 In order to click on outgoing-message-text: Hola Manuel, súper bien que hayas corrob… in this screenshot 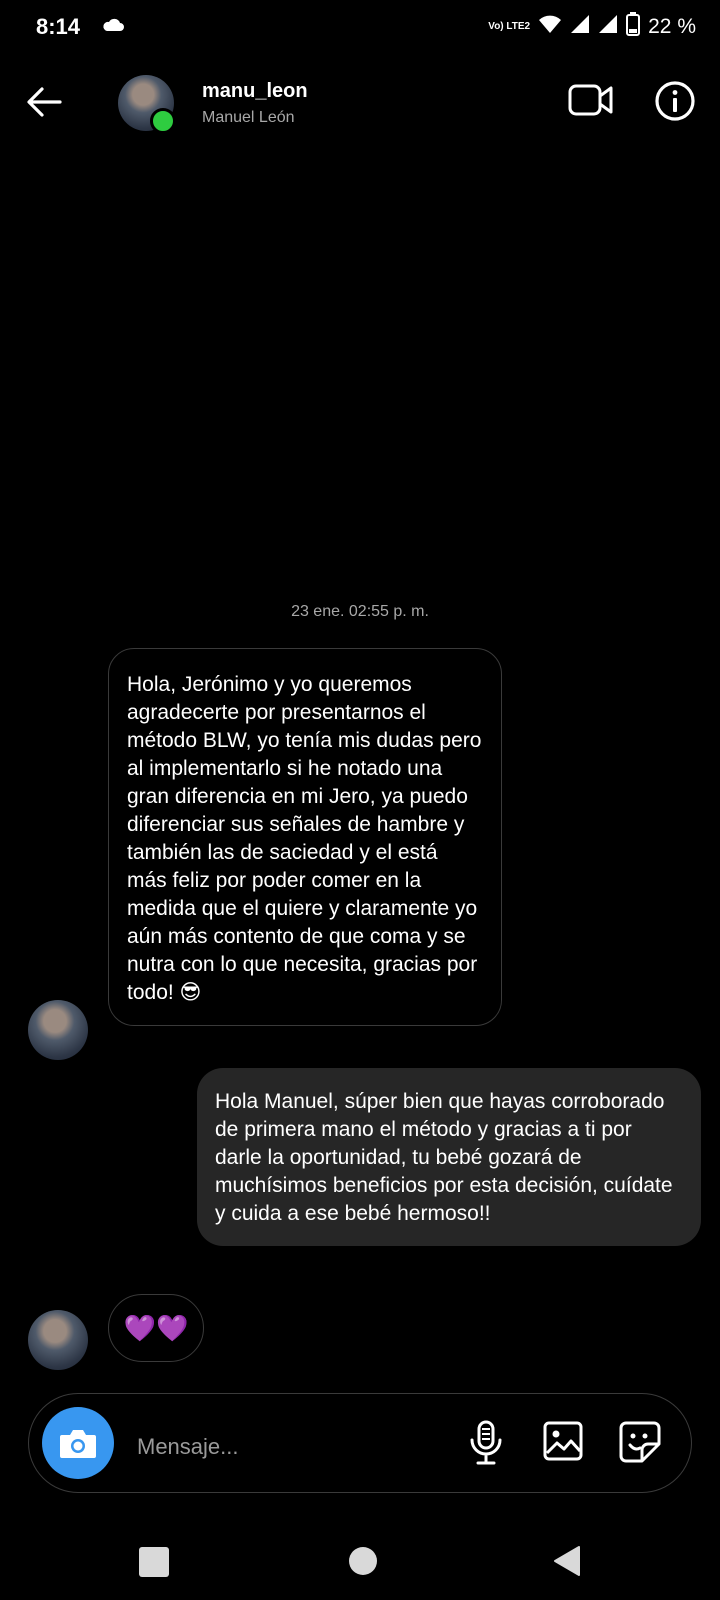, I will do `click(444, 1157)`.